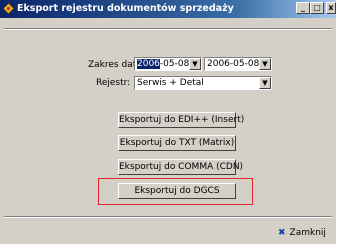  Describe the element at coordinates (317, 8) in the screenshot. I see `maximize-button: □` at that location.